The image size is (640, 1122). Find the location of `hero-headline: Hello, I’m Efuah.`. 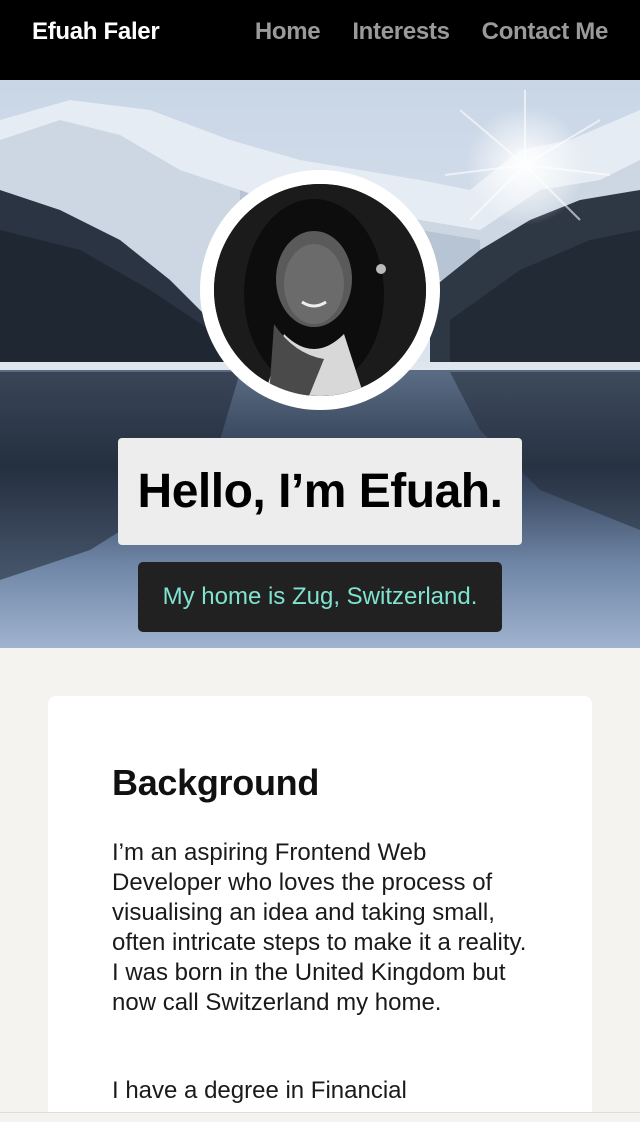

hero-headline: Hello, I’m Efuah. is located at coordinates (320, 491).